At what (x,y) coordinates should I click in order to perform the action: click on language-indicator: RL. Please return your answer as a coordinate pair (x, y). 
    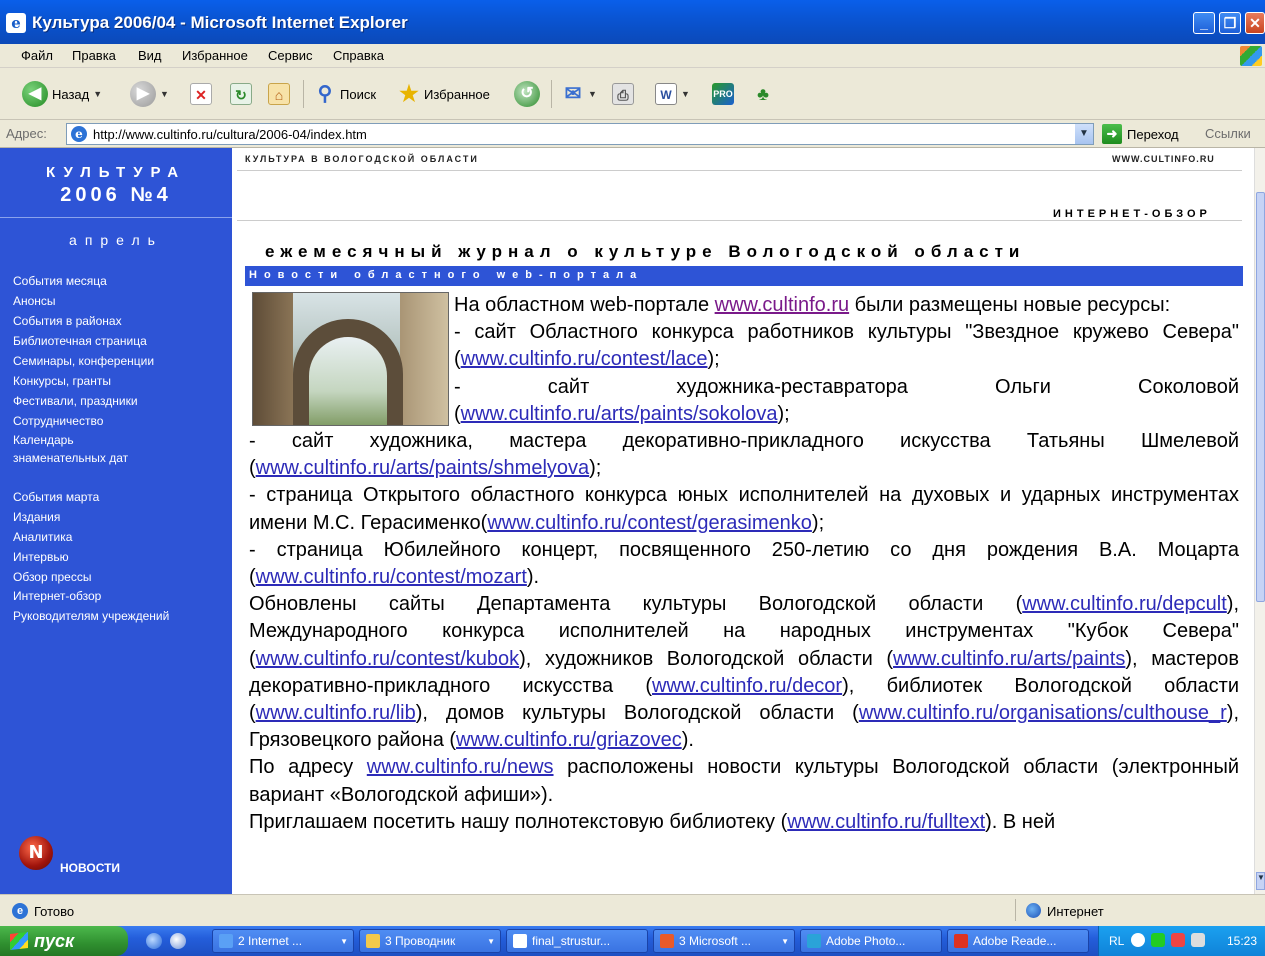
    Looking at the image, I should click on (1116, 941).